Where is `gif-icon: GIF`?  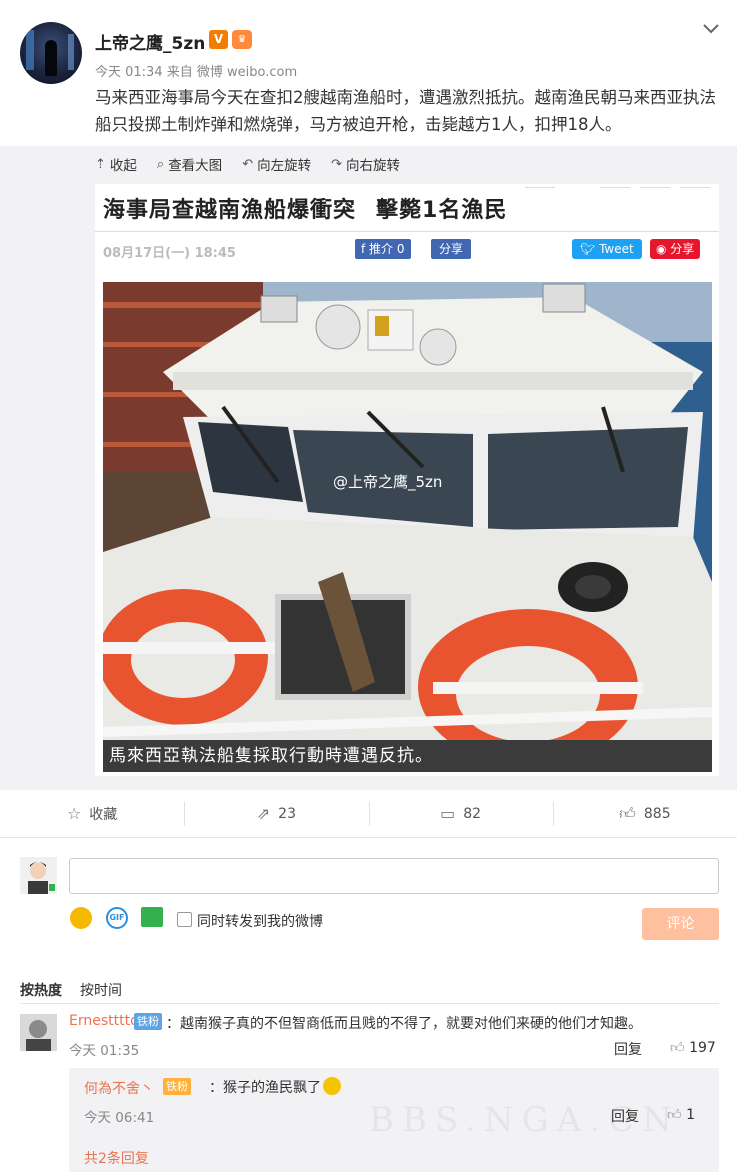 gif-icon: GIF is located at coordinates (117, 918).